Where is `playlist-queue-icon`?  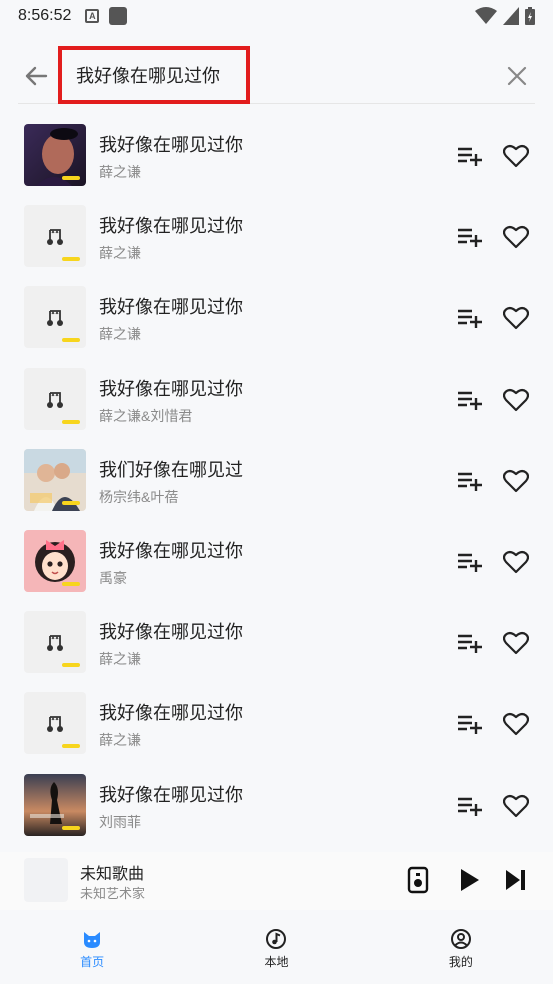 playlist-queue-icon is located at coordinates (418, 880).